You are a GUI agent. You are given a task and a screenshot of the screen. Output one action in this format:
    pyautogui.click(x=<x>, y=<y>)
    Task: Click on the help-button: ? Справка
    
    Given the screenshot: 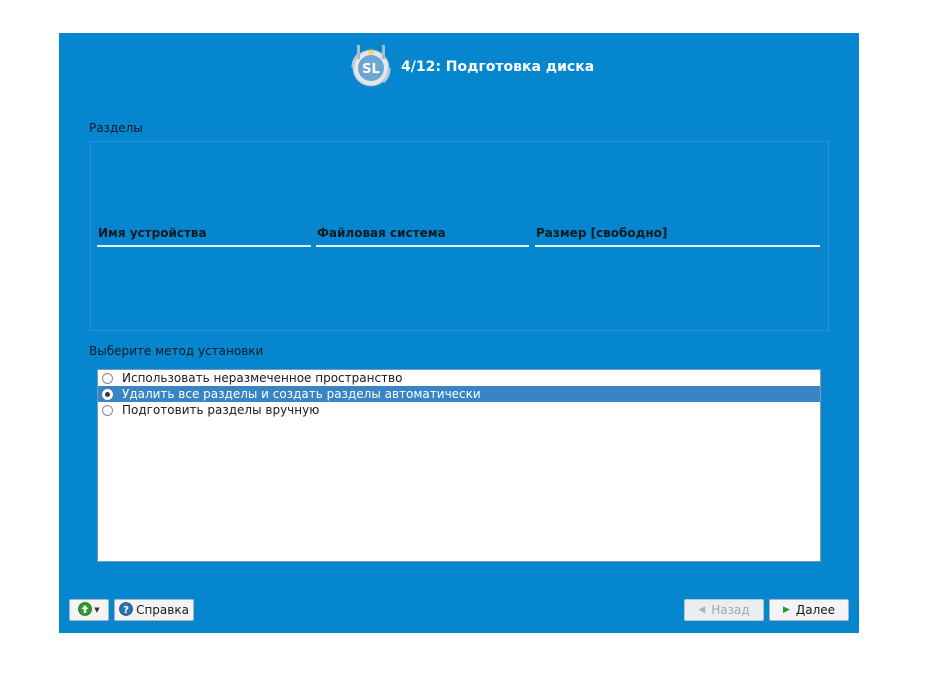 What is the action you would take?
    pyautogui.click(x=154, y=610)
    